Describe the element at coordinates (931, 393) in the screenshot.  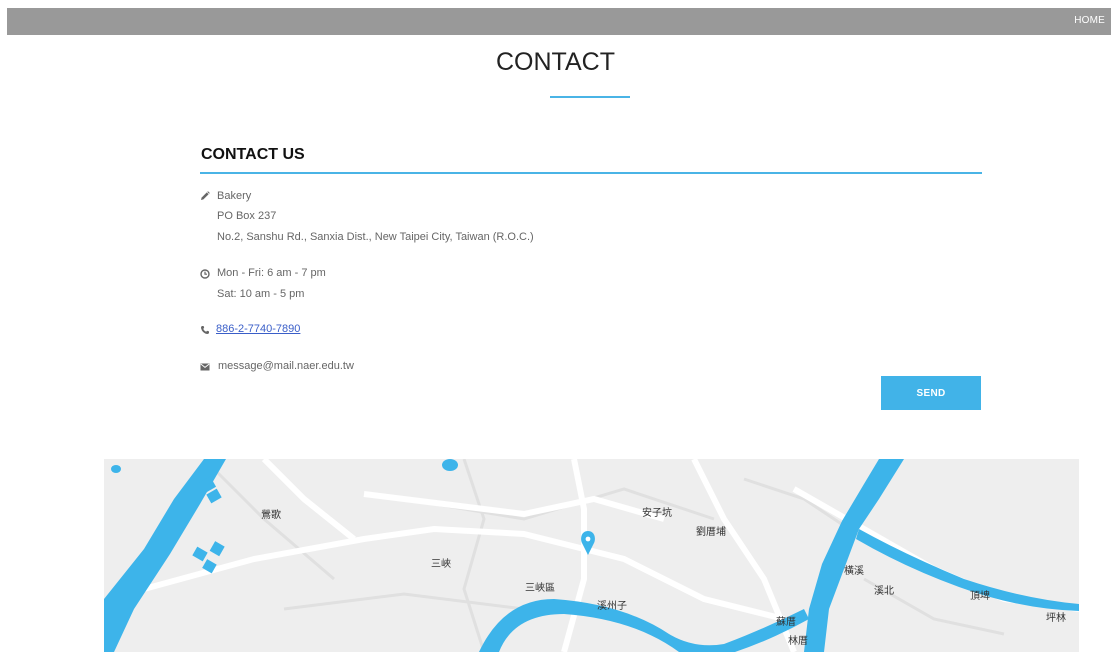
I see `send-button: SEND` at that location.